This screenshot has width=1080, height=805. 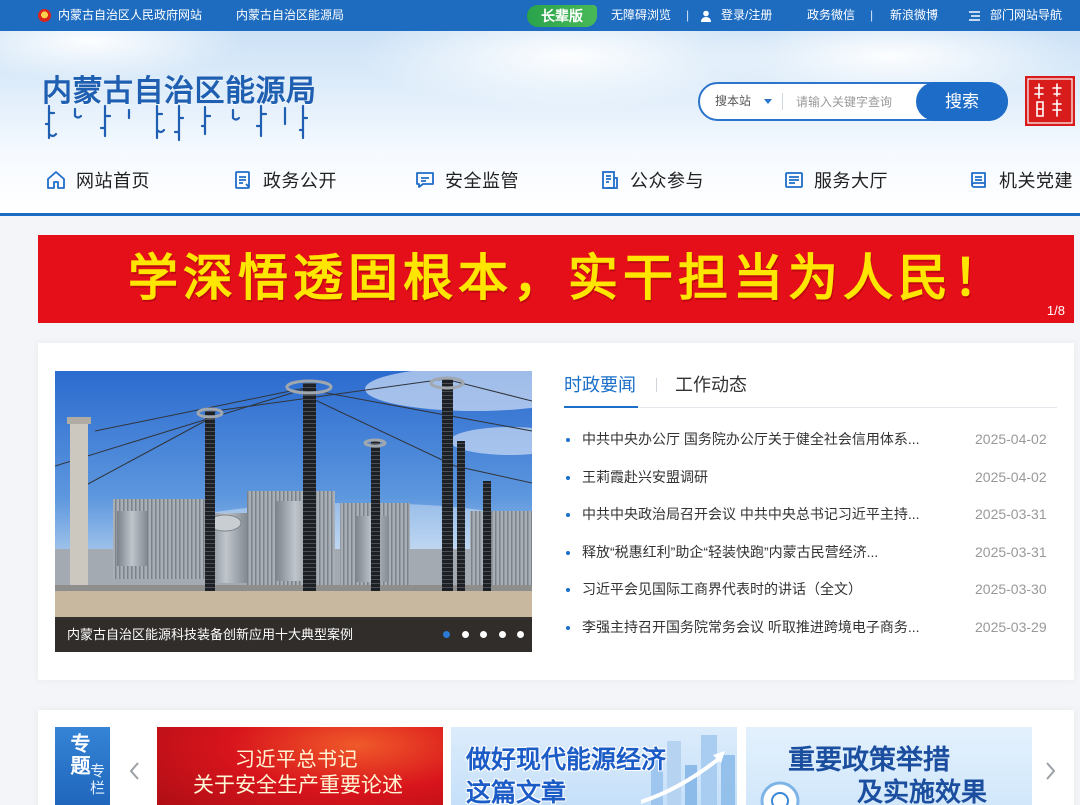 I want to click on list-item: 李强主持召开国务院常务会议 听取推进跨境电子商务... 2025-03-29, so click(x=810, y=628).